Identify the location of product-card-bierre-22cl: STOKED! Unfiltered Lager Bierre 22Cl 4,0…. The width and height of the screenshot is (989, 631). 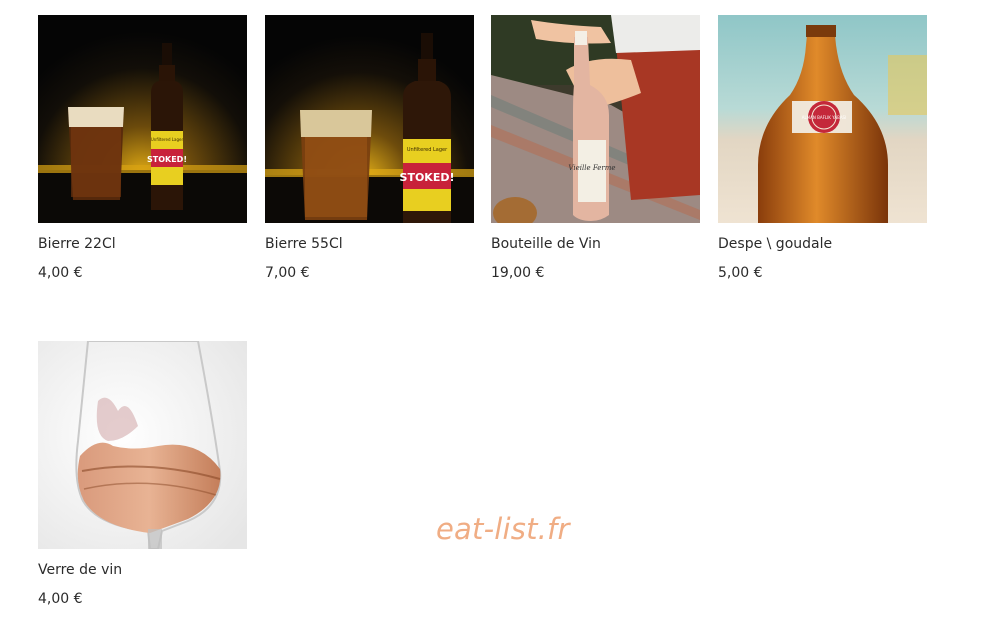
(142, 148).